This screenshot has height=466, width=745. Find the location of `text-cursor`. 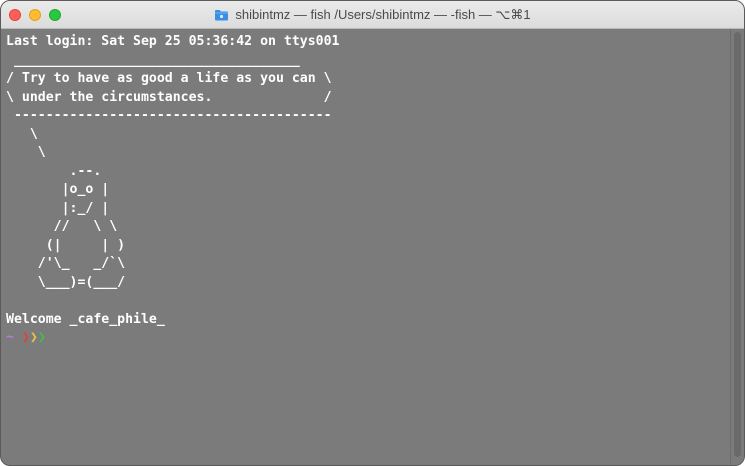

text-cursor is located at coordinates (47, 338).